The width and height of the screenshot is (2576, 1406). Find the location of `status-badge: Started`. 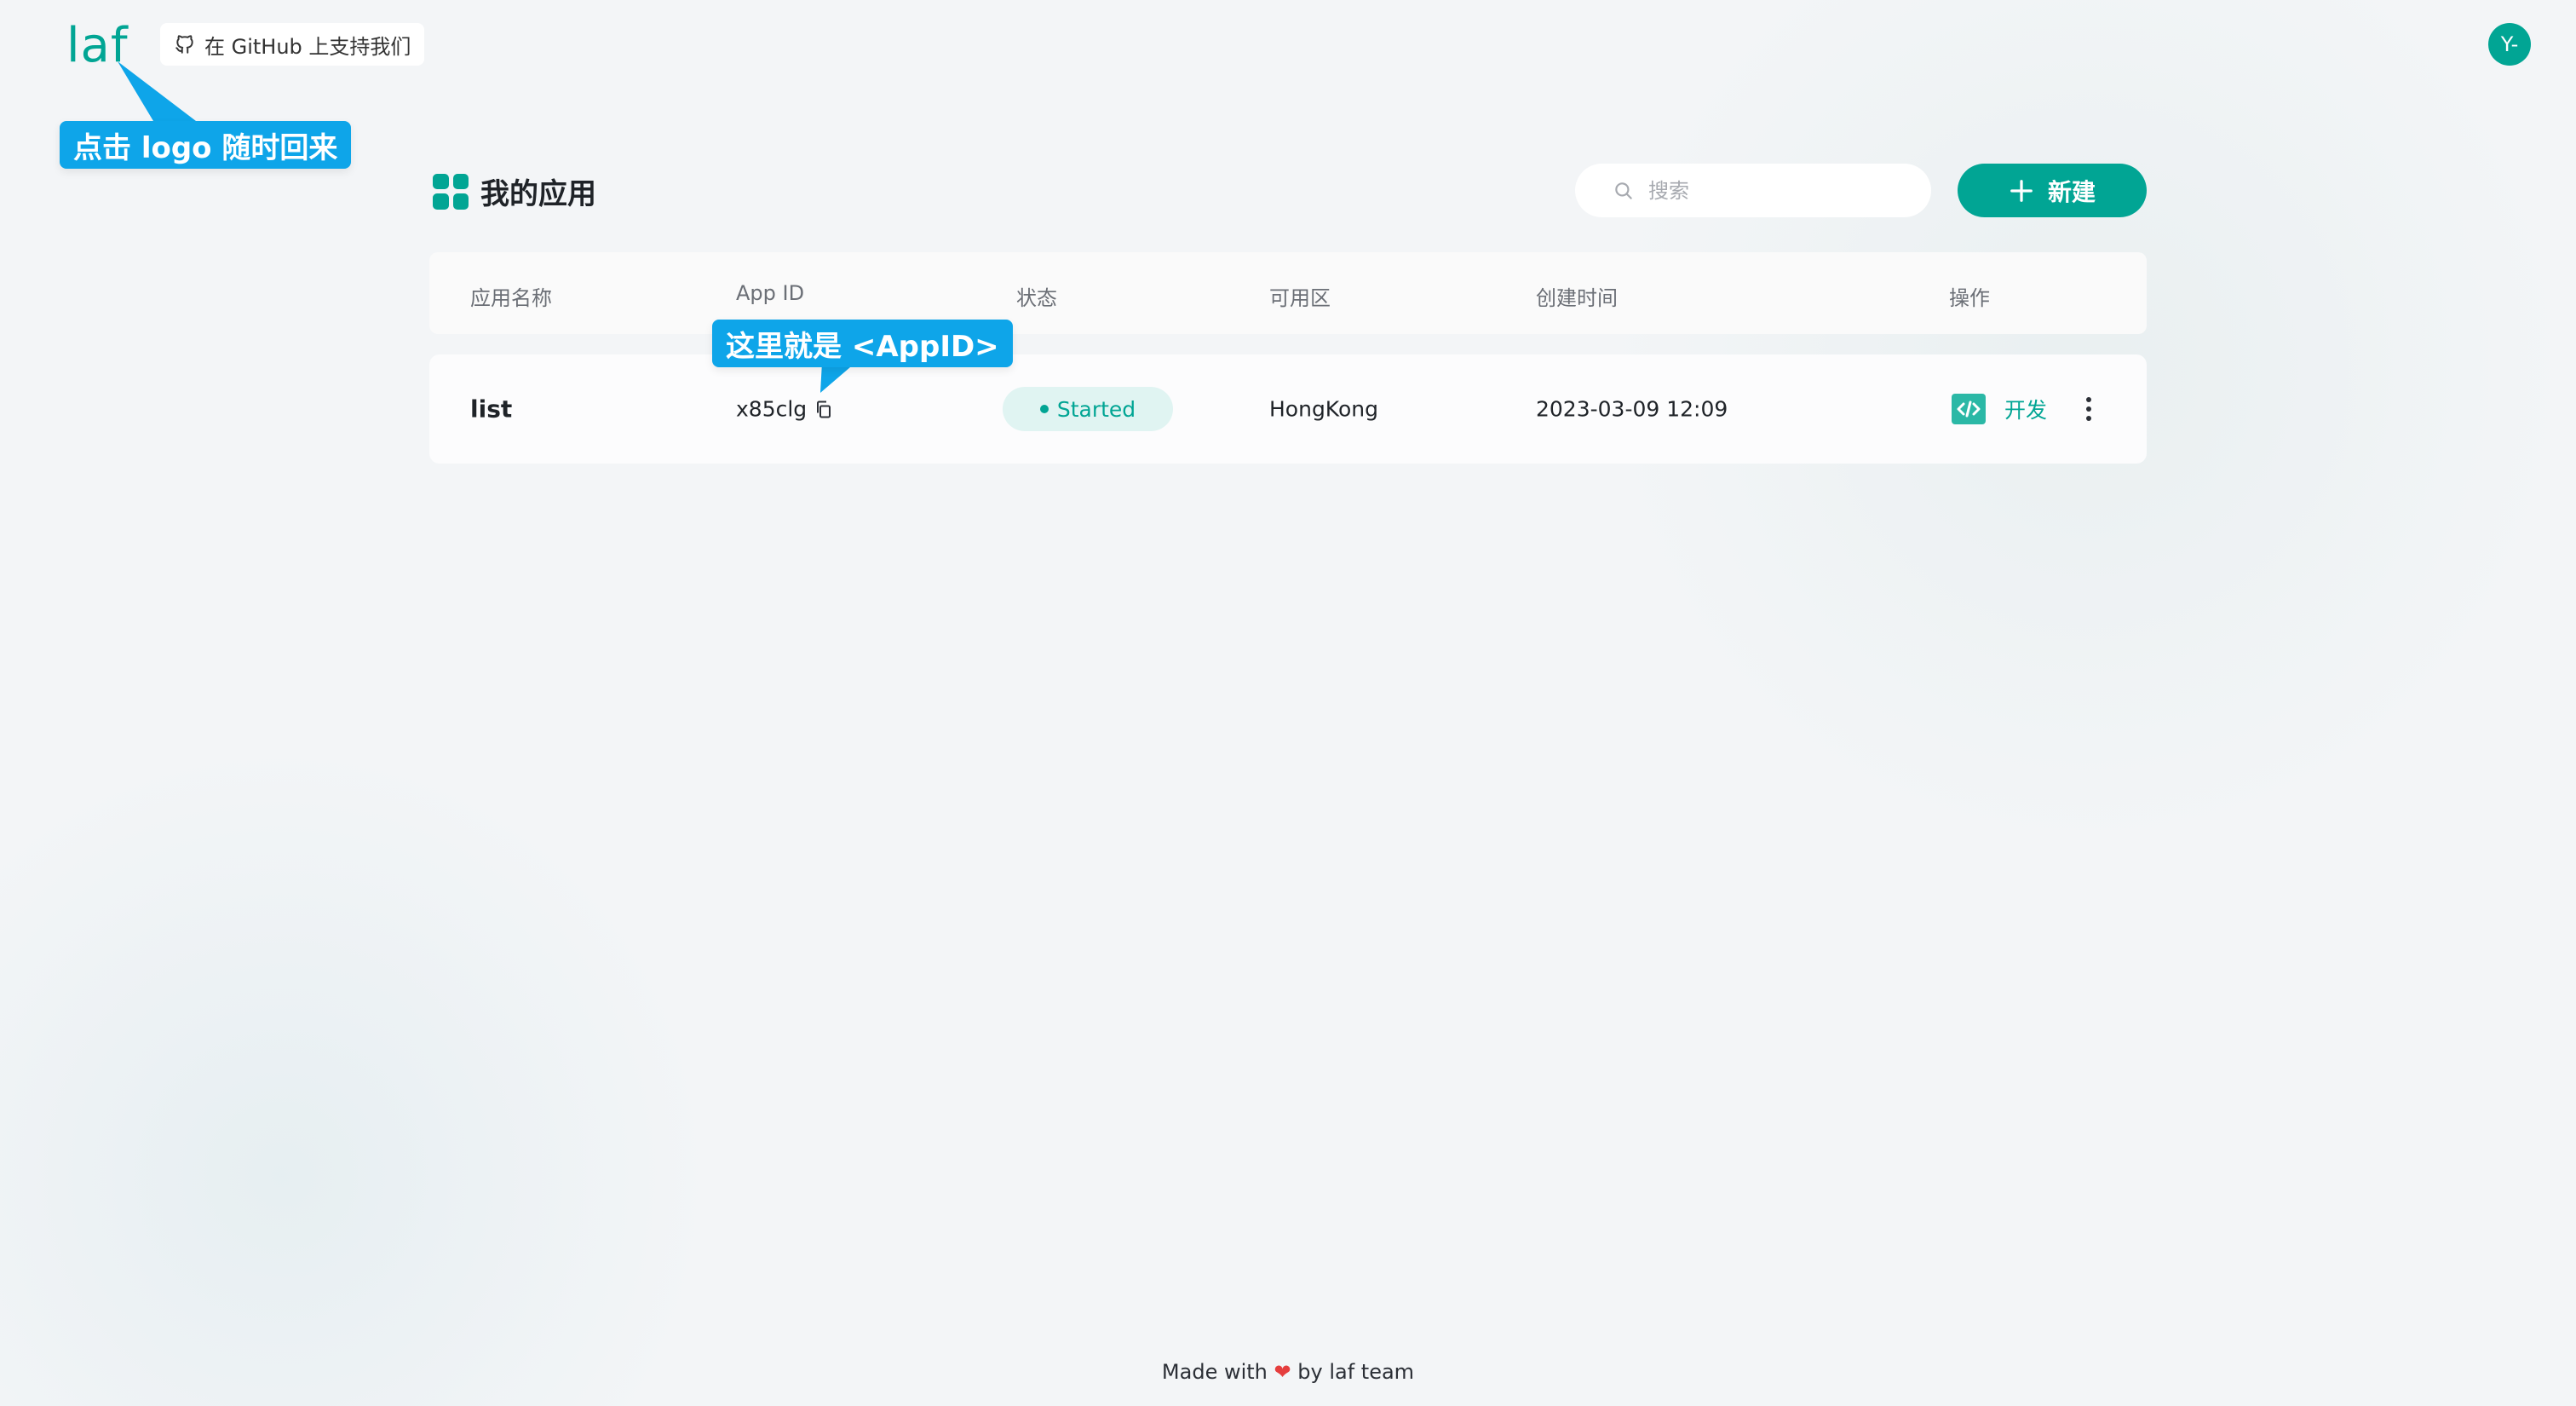

status-badge: Started is located at coordinates (1088, 409).